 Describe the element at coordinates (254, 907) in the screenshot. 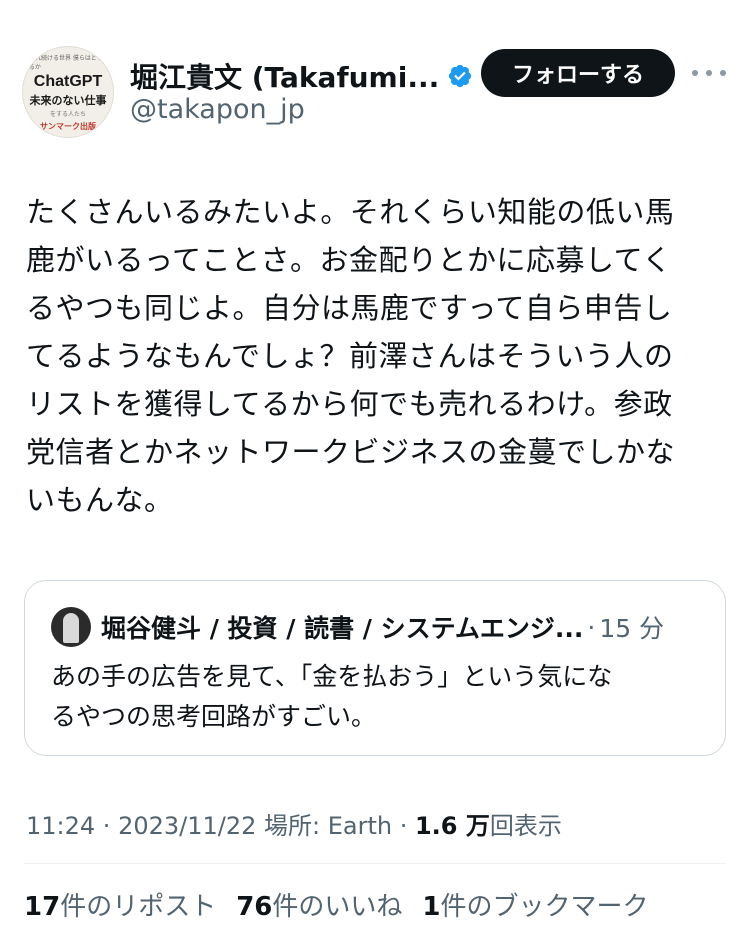

I see `likes-count: 76` at that location.